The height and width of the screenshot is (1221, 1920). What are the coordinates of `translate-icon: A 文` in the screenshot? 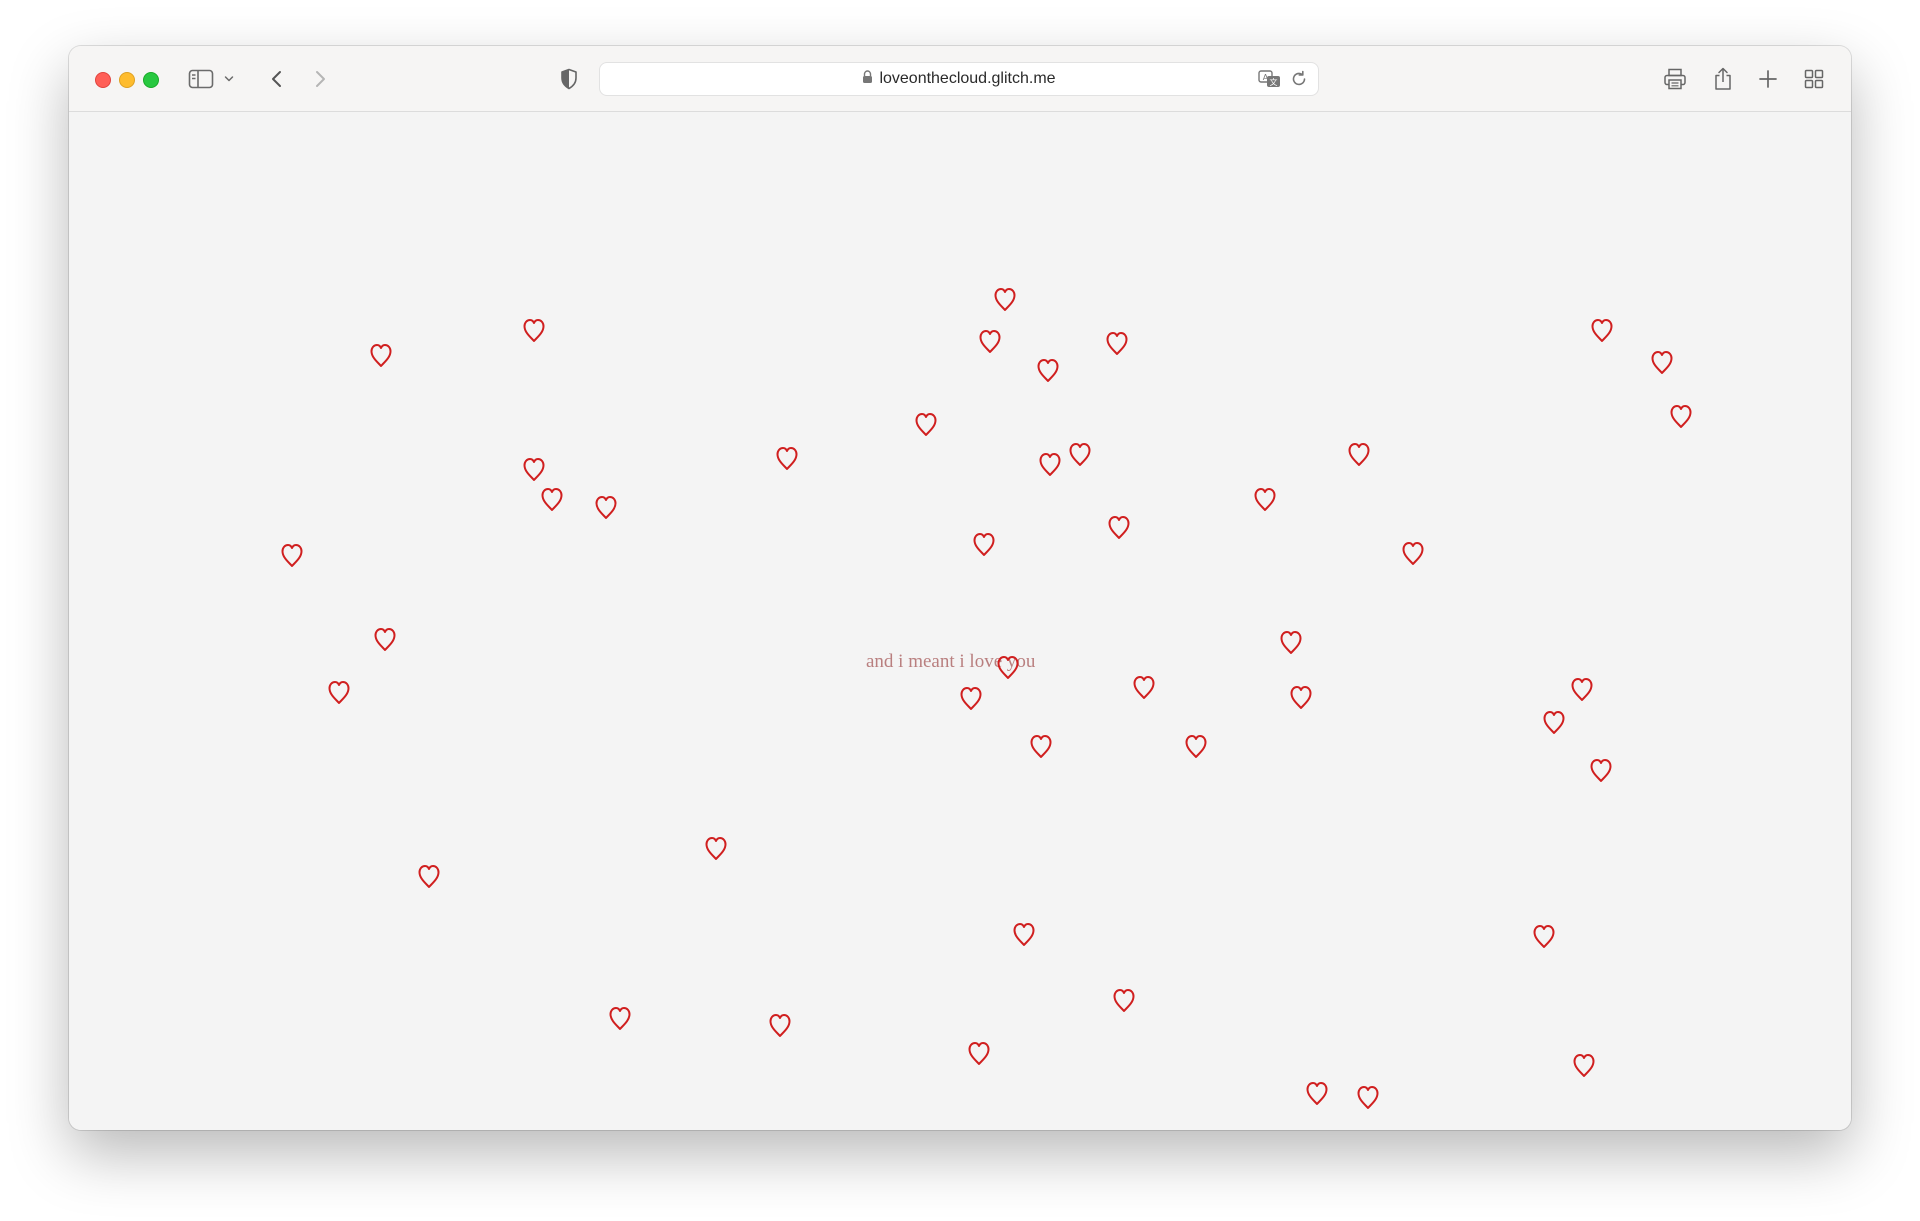 It's located at (1270, 81).